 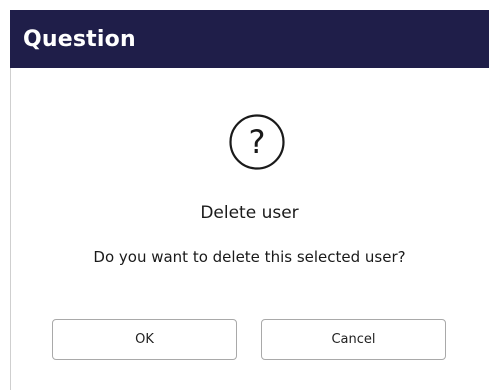 I want to click on question-circle-icon: ?, so click(x=257, y=142).